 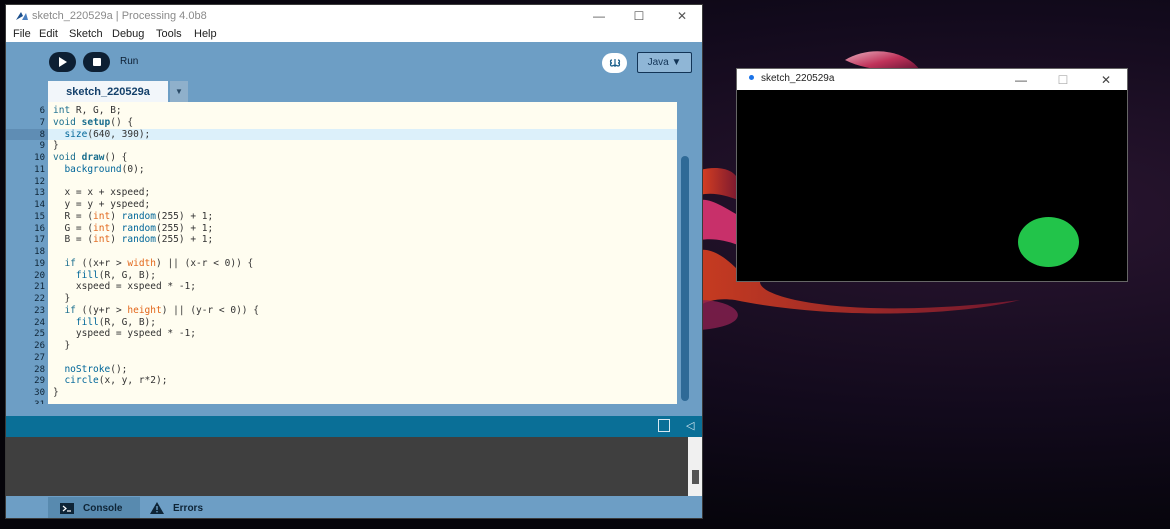 What do you see at coordinates (1106, 79) in the screenshot?
I see `sketch-close-button: ✕` at bounding box center [1106, 79].